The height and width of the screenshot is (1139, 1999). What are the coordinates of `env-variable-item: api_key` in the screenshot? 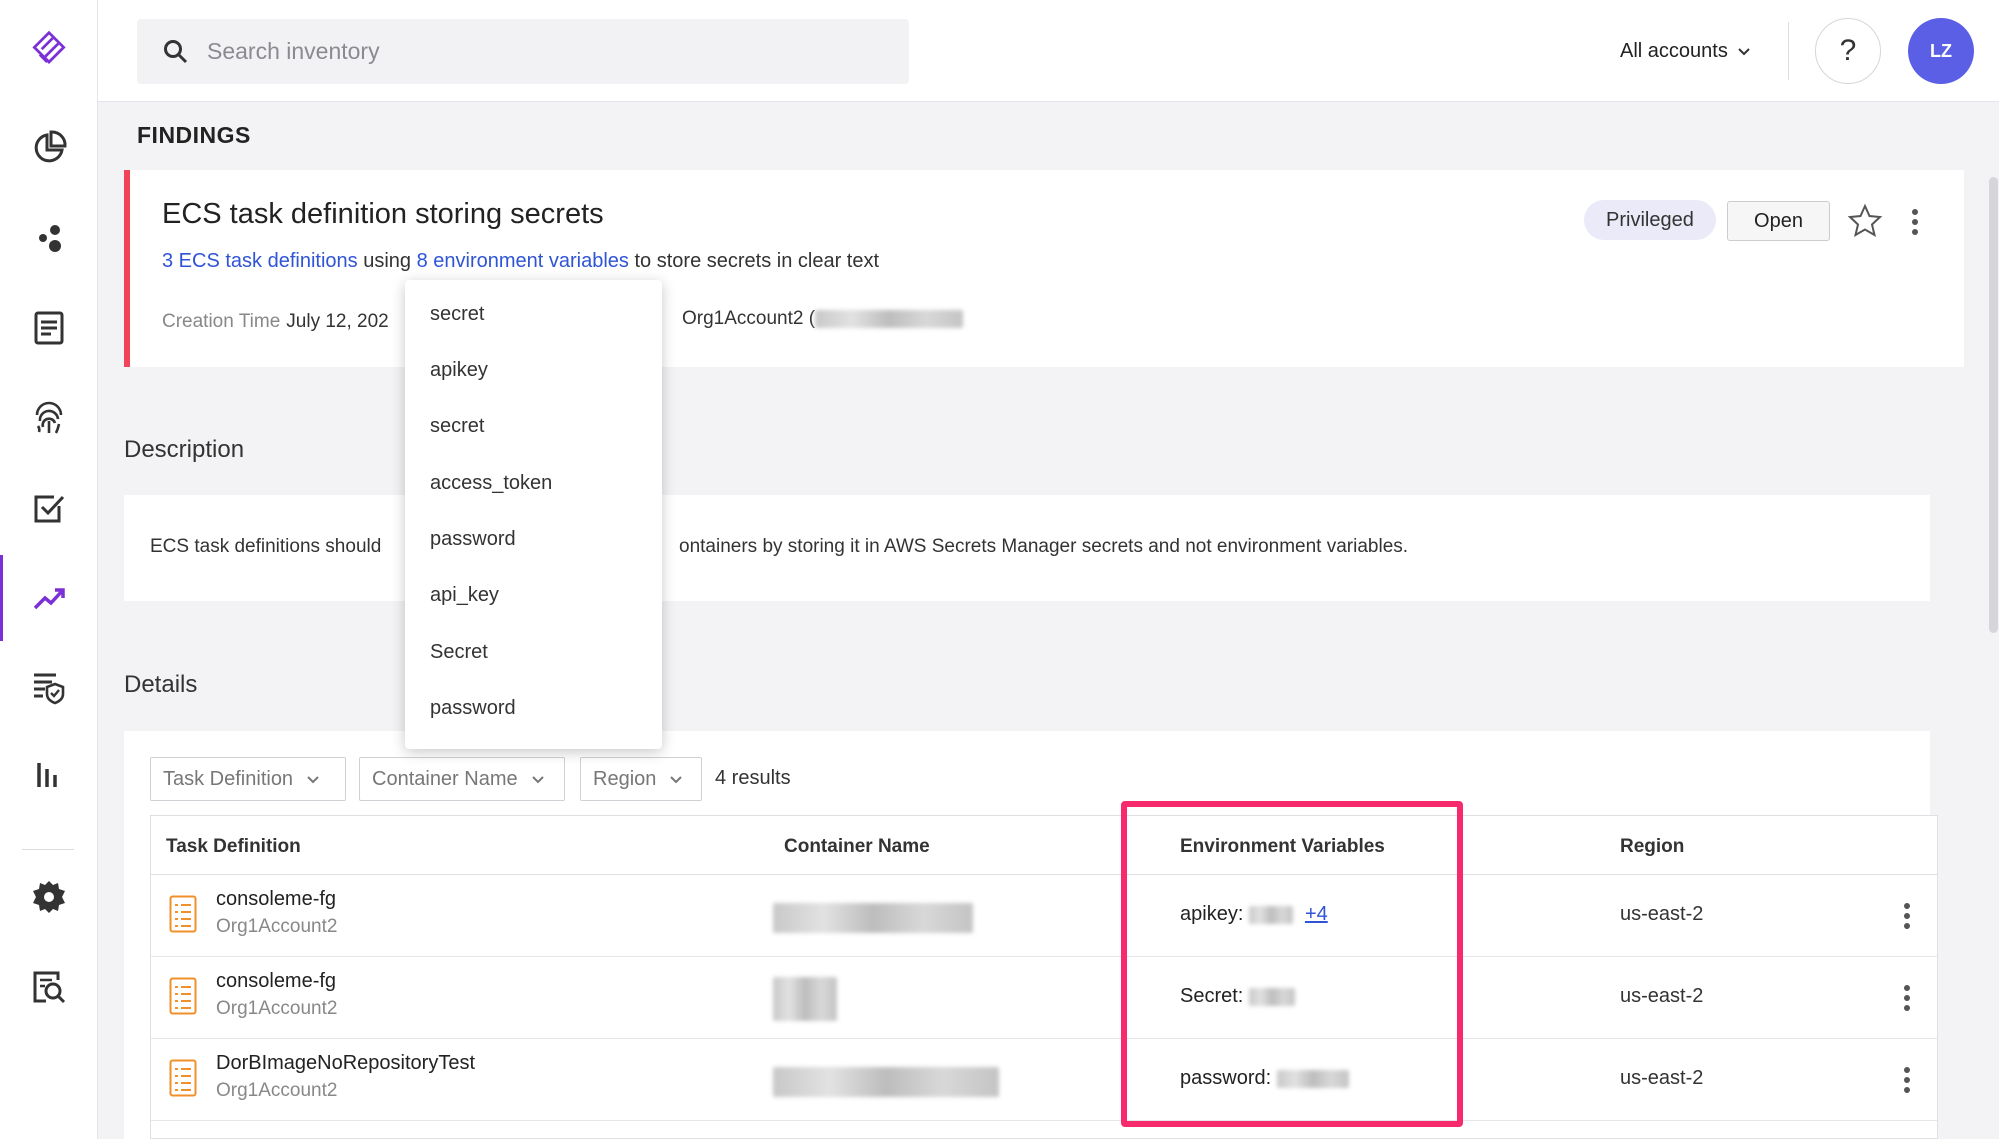 It's located at (464, 595).